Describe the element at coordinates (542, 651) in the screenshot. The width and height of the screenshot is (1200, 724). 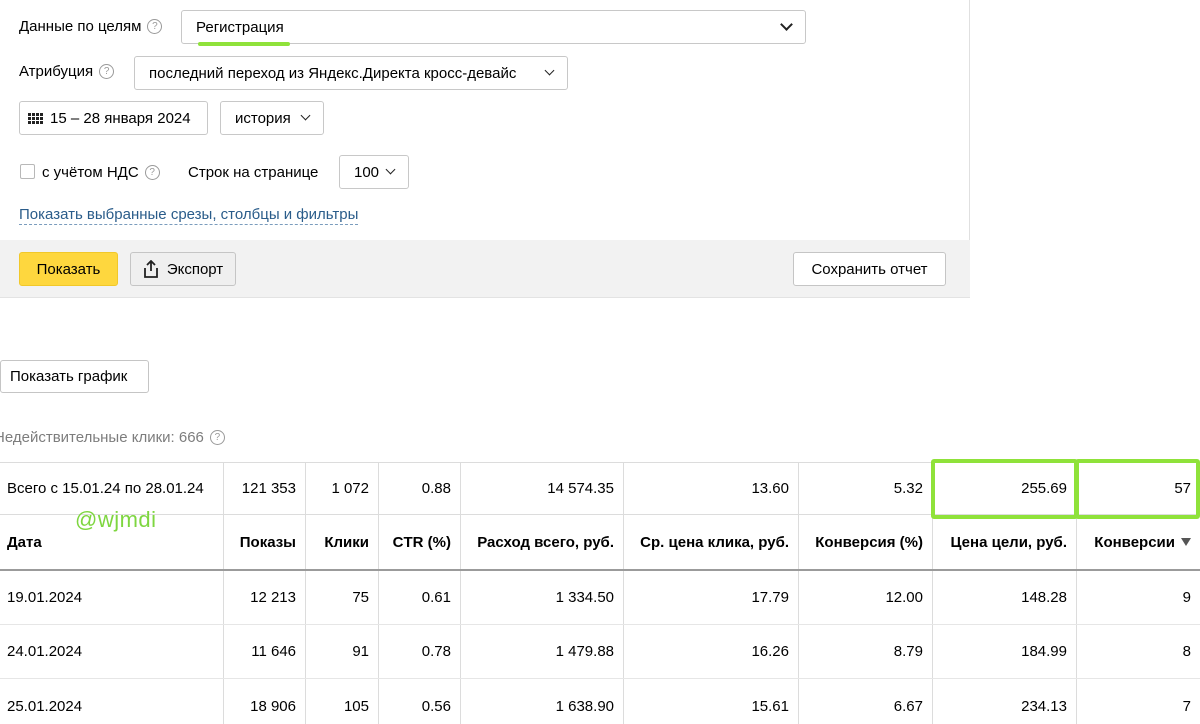
I see `table-cell: 1 479.88` at that location.